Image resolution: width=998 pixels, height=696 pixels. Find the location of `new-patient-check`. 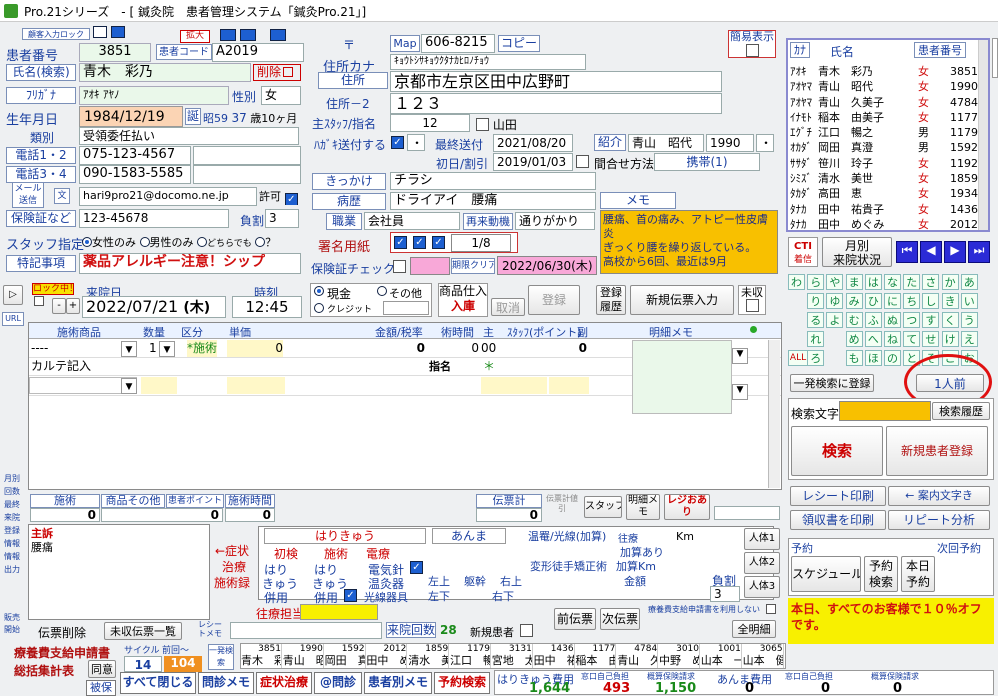

new-patient-check is located at coordinates (526, 630).